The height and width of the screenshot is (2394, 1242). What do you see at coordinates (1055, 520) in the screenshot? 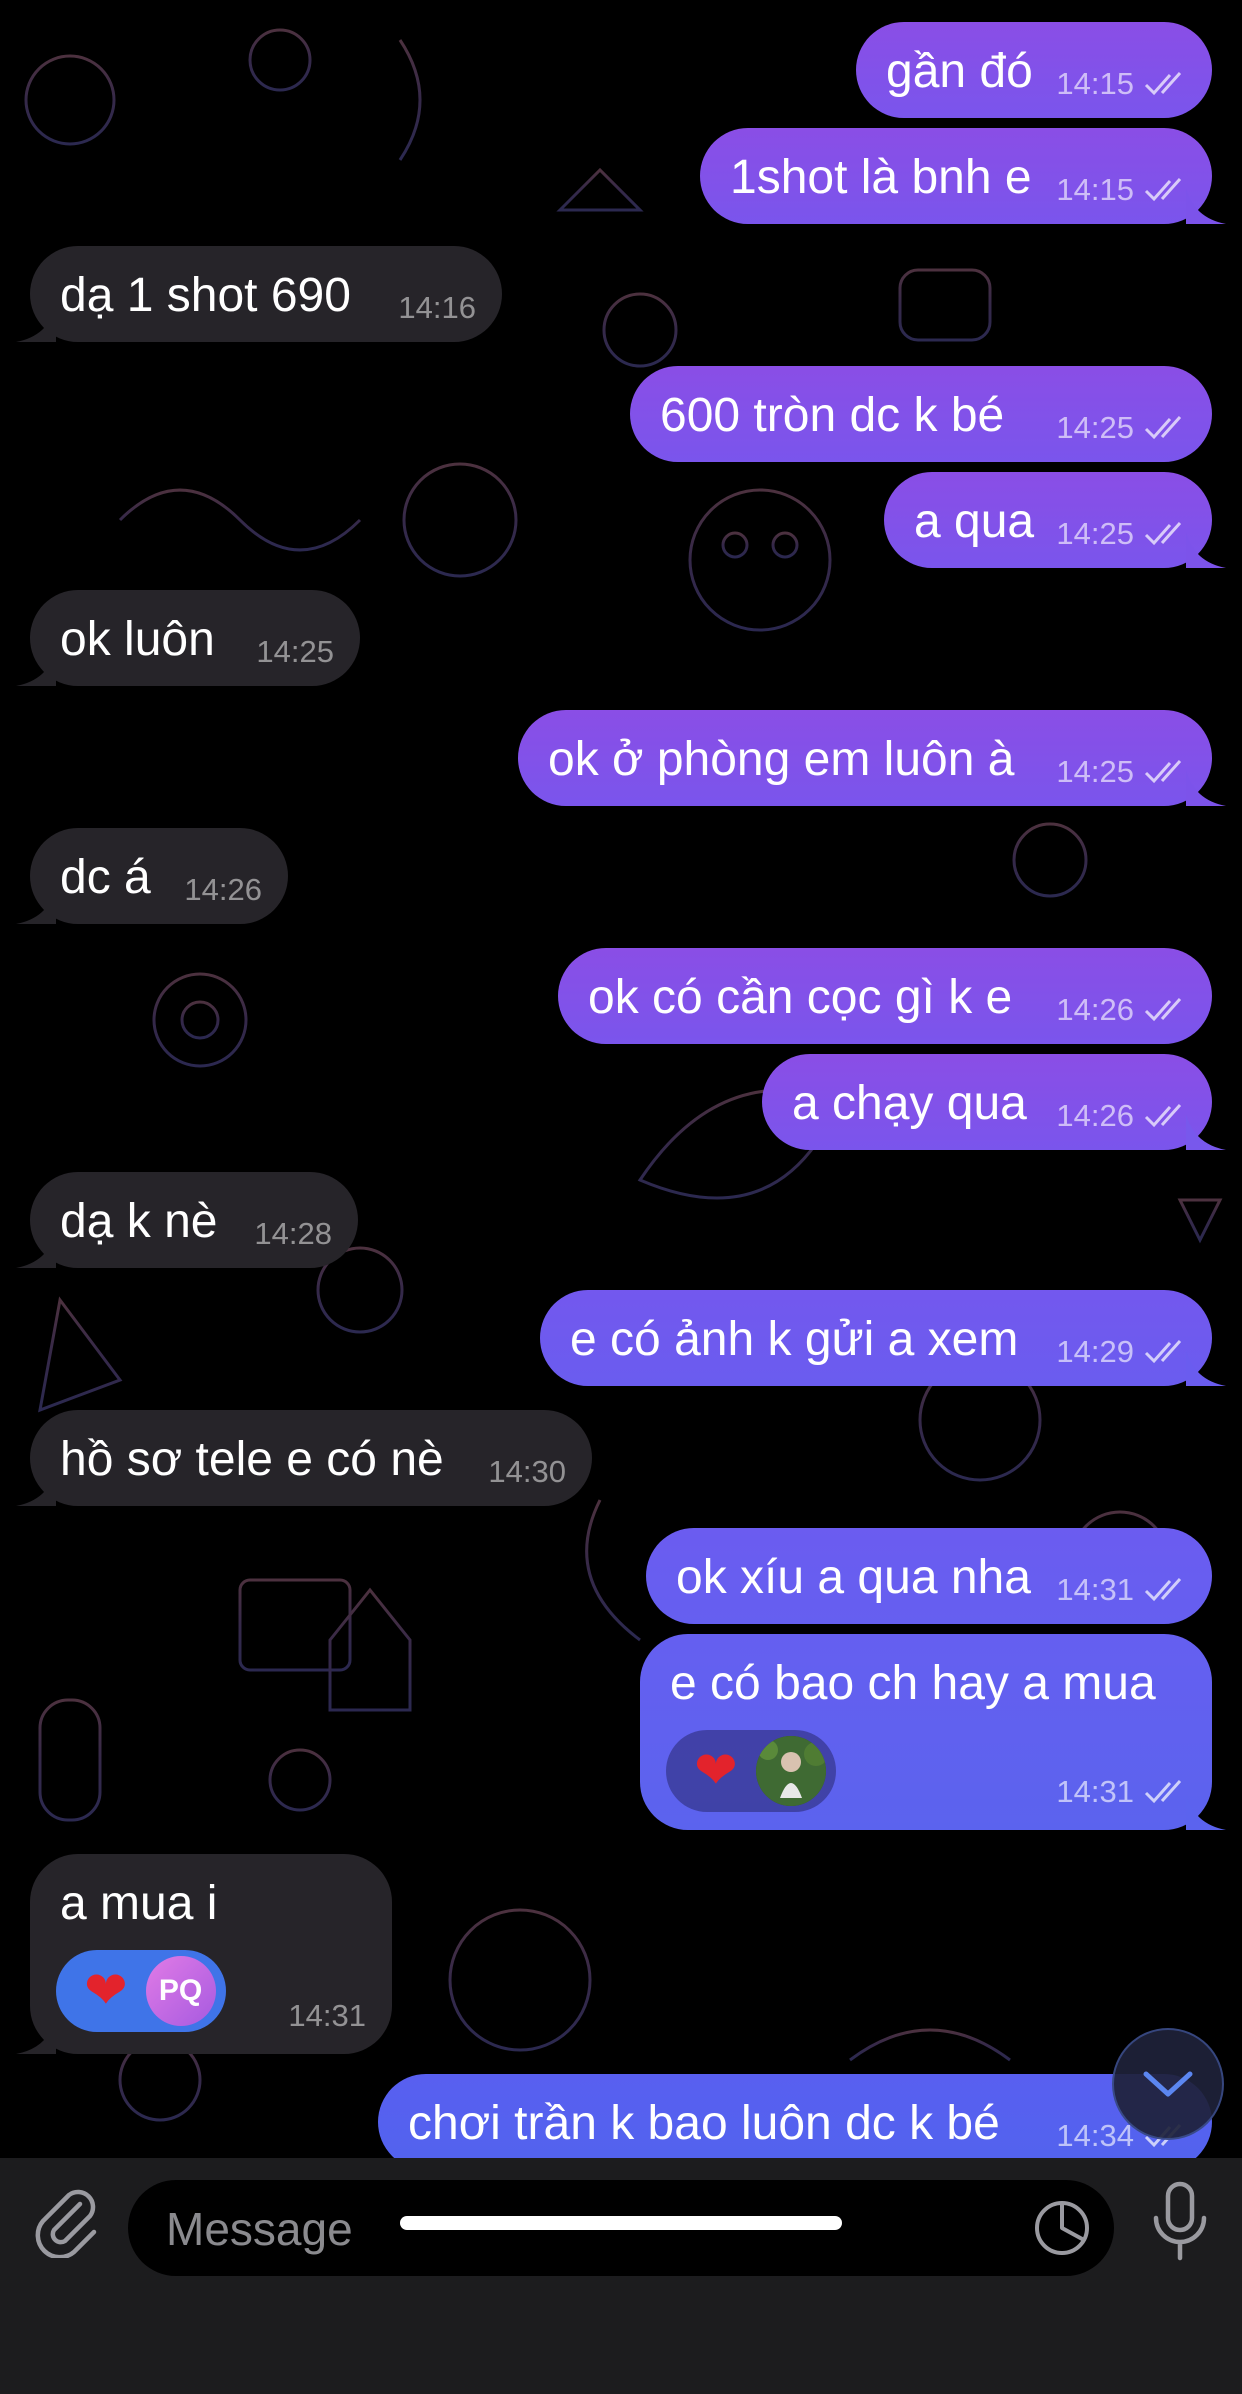
I see `outgoing-message: a qua 14:25` at bounding box center [1055, 520].